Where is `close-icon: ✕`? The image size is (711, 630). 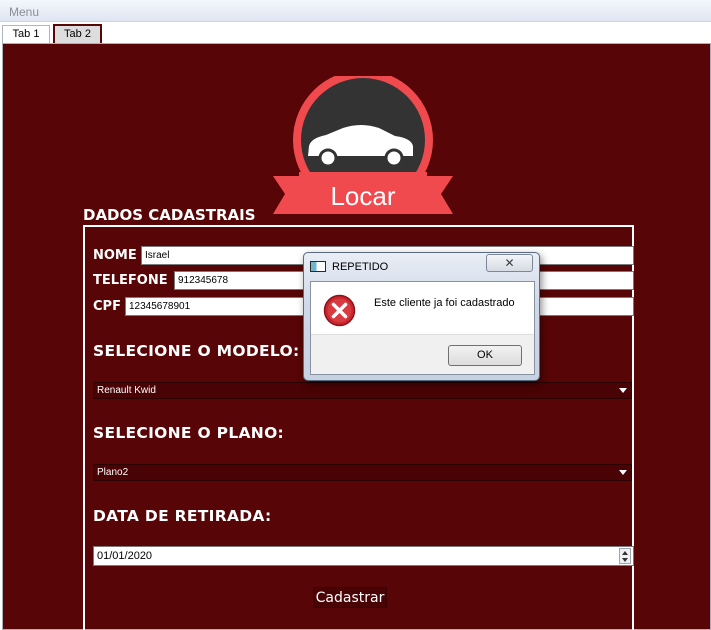
close-icon: ✕ is located at coordinates (509, 263).